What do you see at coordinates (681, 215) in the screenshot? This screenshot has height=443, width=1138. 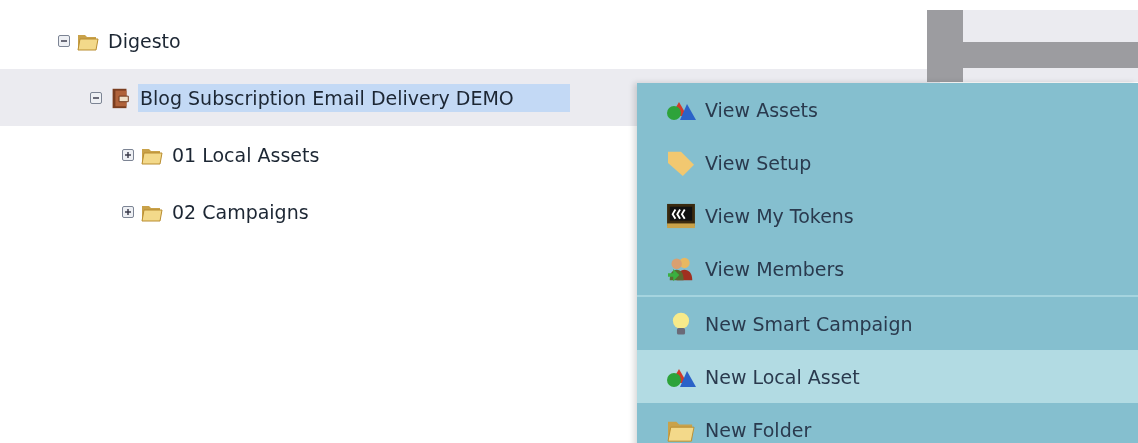 I see `tokens-icon` at bounding box center [681, 215].